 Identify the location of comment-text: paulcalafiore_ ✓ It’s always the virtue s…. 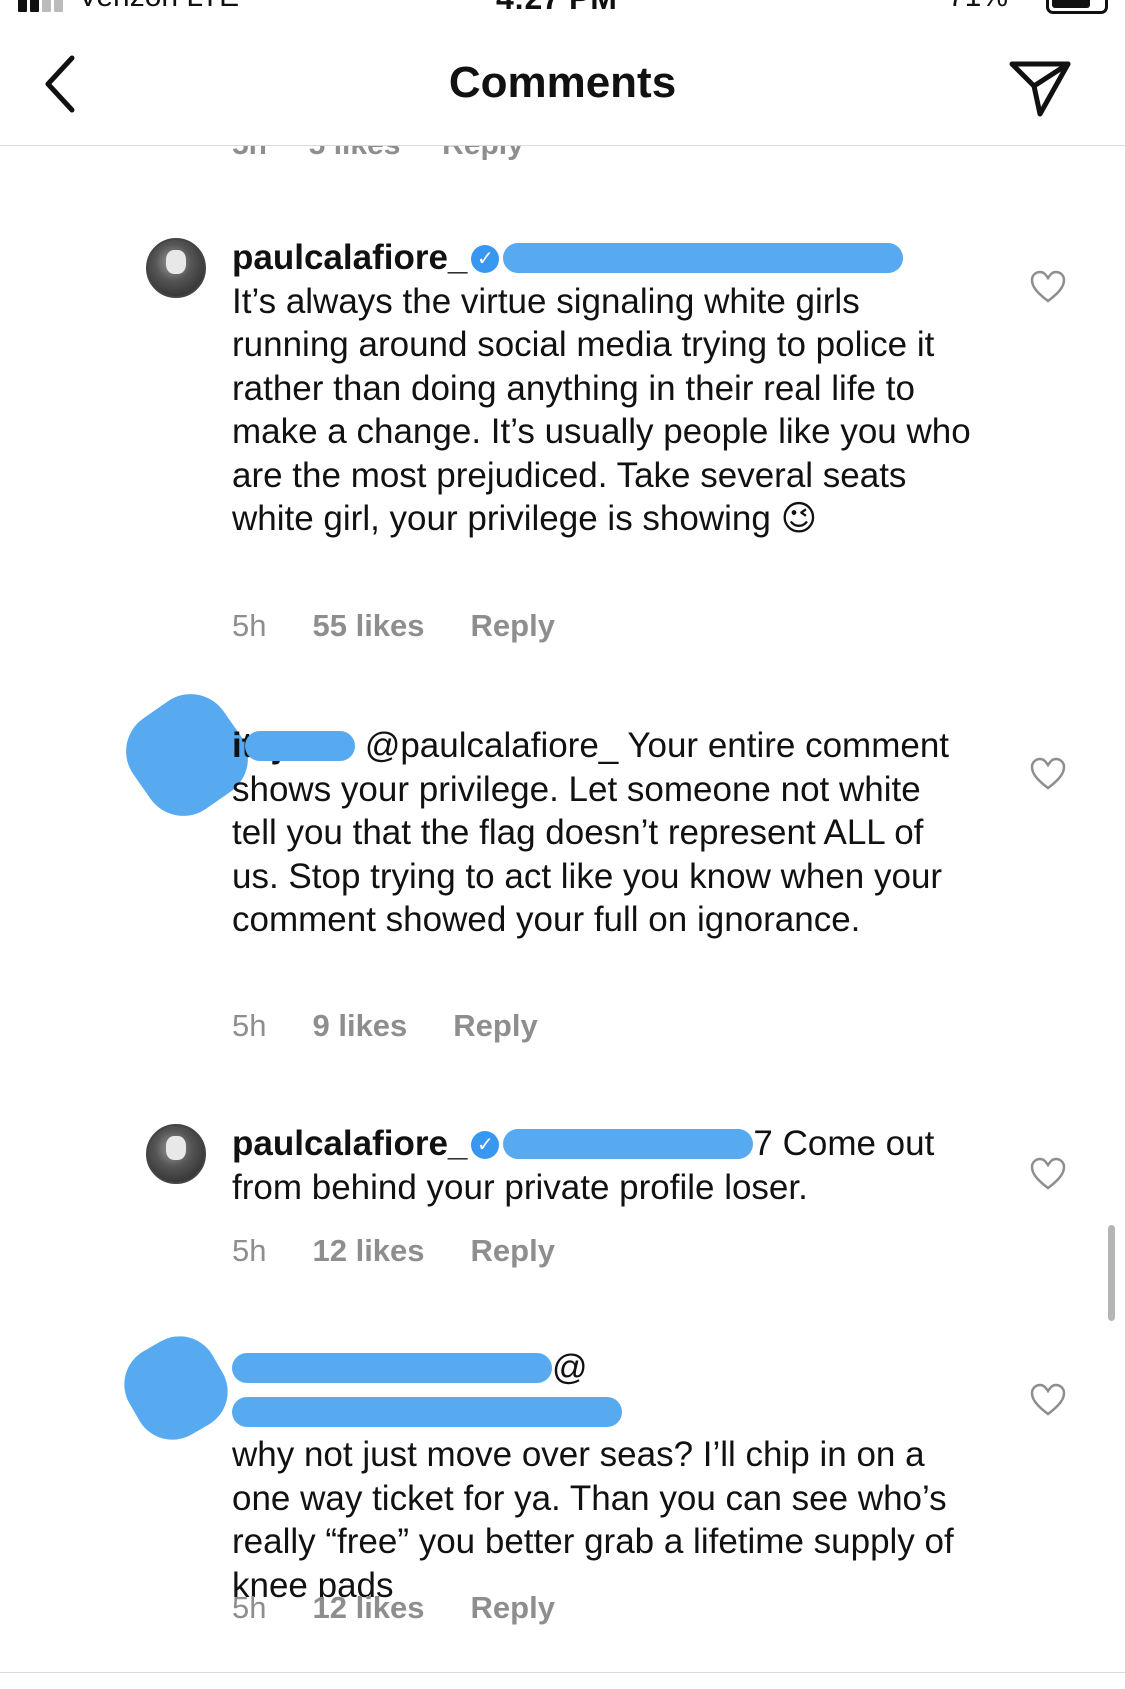
(602, 388).